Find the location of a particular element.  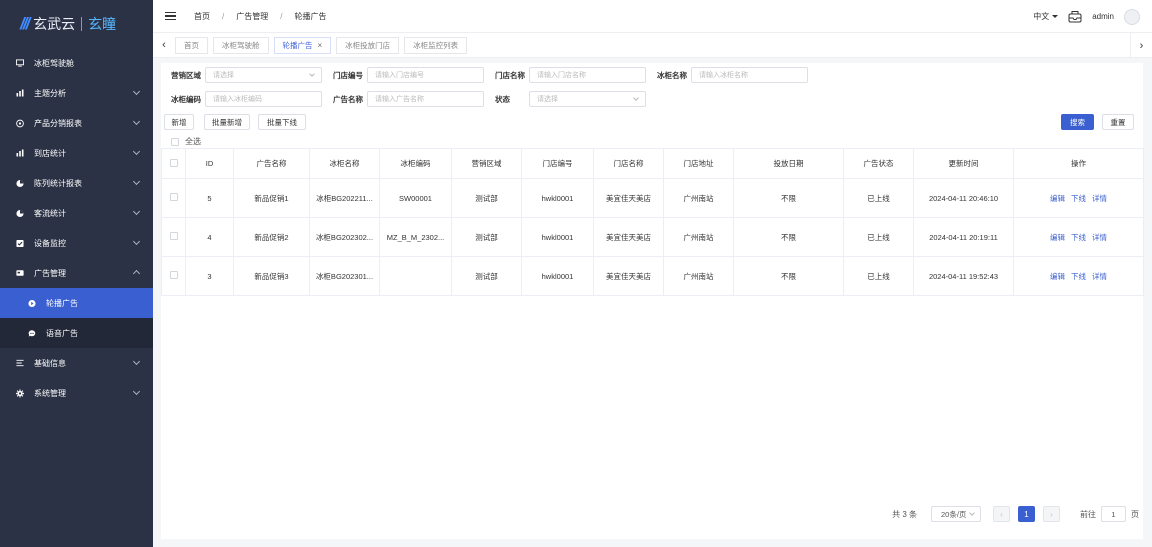

cell-date: 不限 is located at coordinates (788, 237).